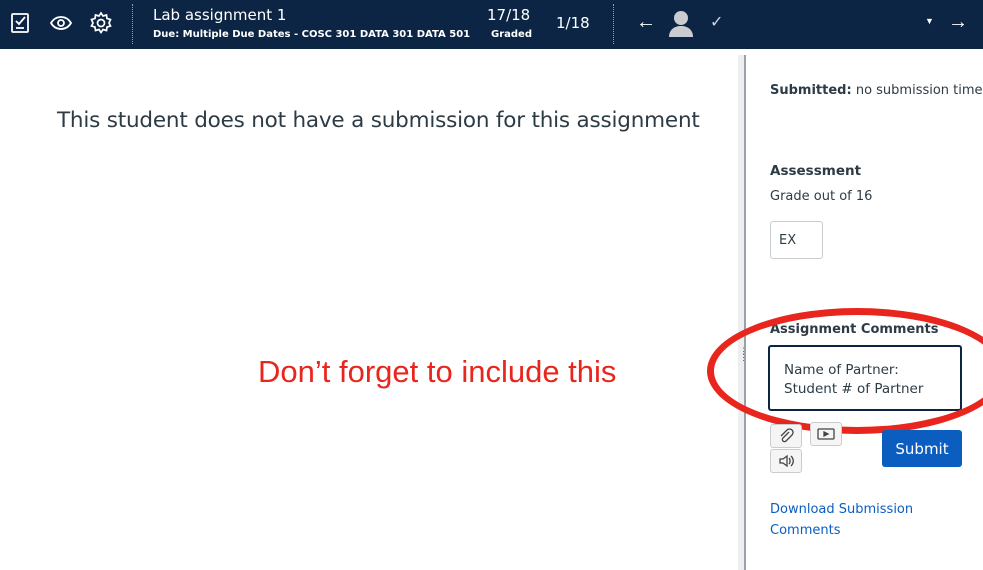 The height and width of the screenshot is (570, 983). What do you see at coordinates (61, 23) in the screenshot?
I see `eye-icon` at bounding box center [61, 23].